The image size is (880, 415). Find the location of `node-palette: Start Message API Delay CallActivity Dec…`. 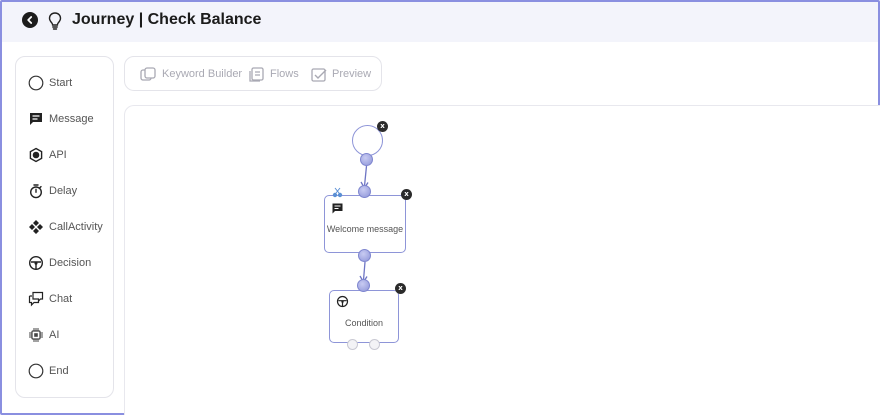

node-palette: Start Message API Delay CallActivity Dec… is located at coordinates (64, 227).